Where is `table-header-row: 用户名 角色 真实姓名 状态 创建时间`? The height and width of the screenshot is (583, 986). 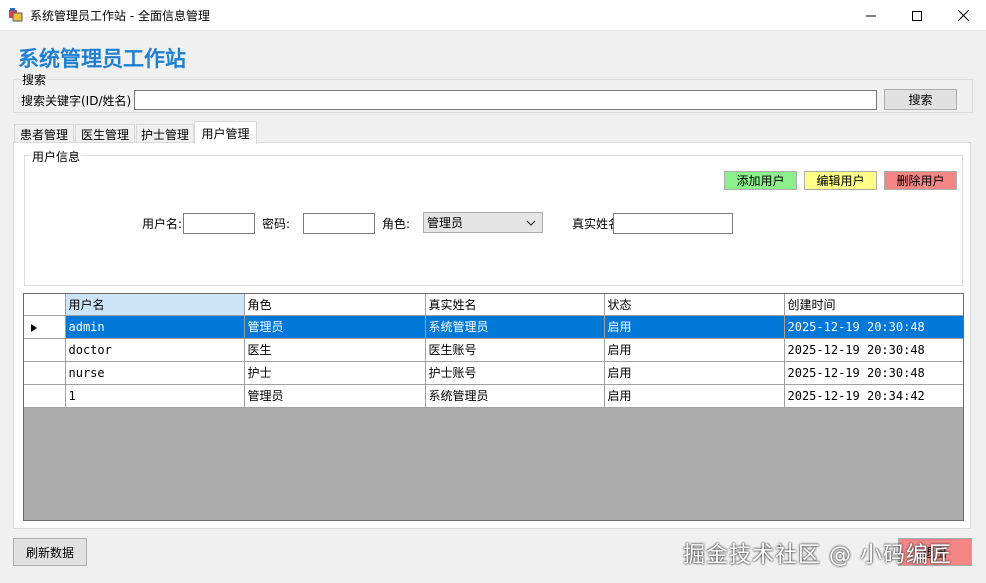 table-header-row: 用户名 角色 真实姓名 状态 创建时间 is located at coordinates (493, 305).